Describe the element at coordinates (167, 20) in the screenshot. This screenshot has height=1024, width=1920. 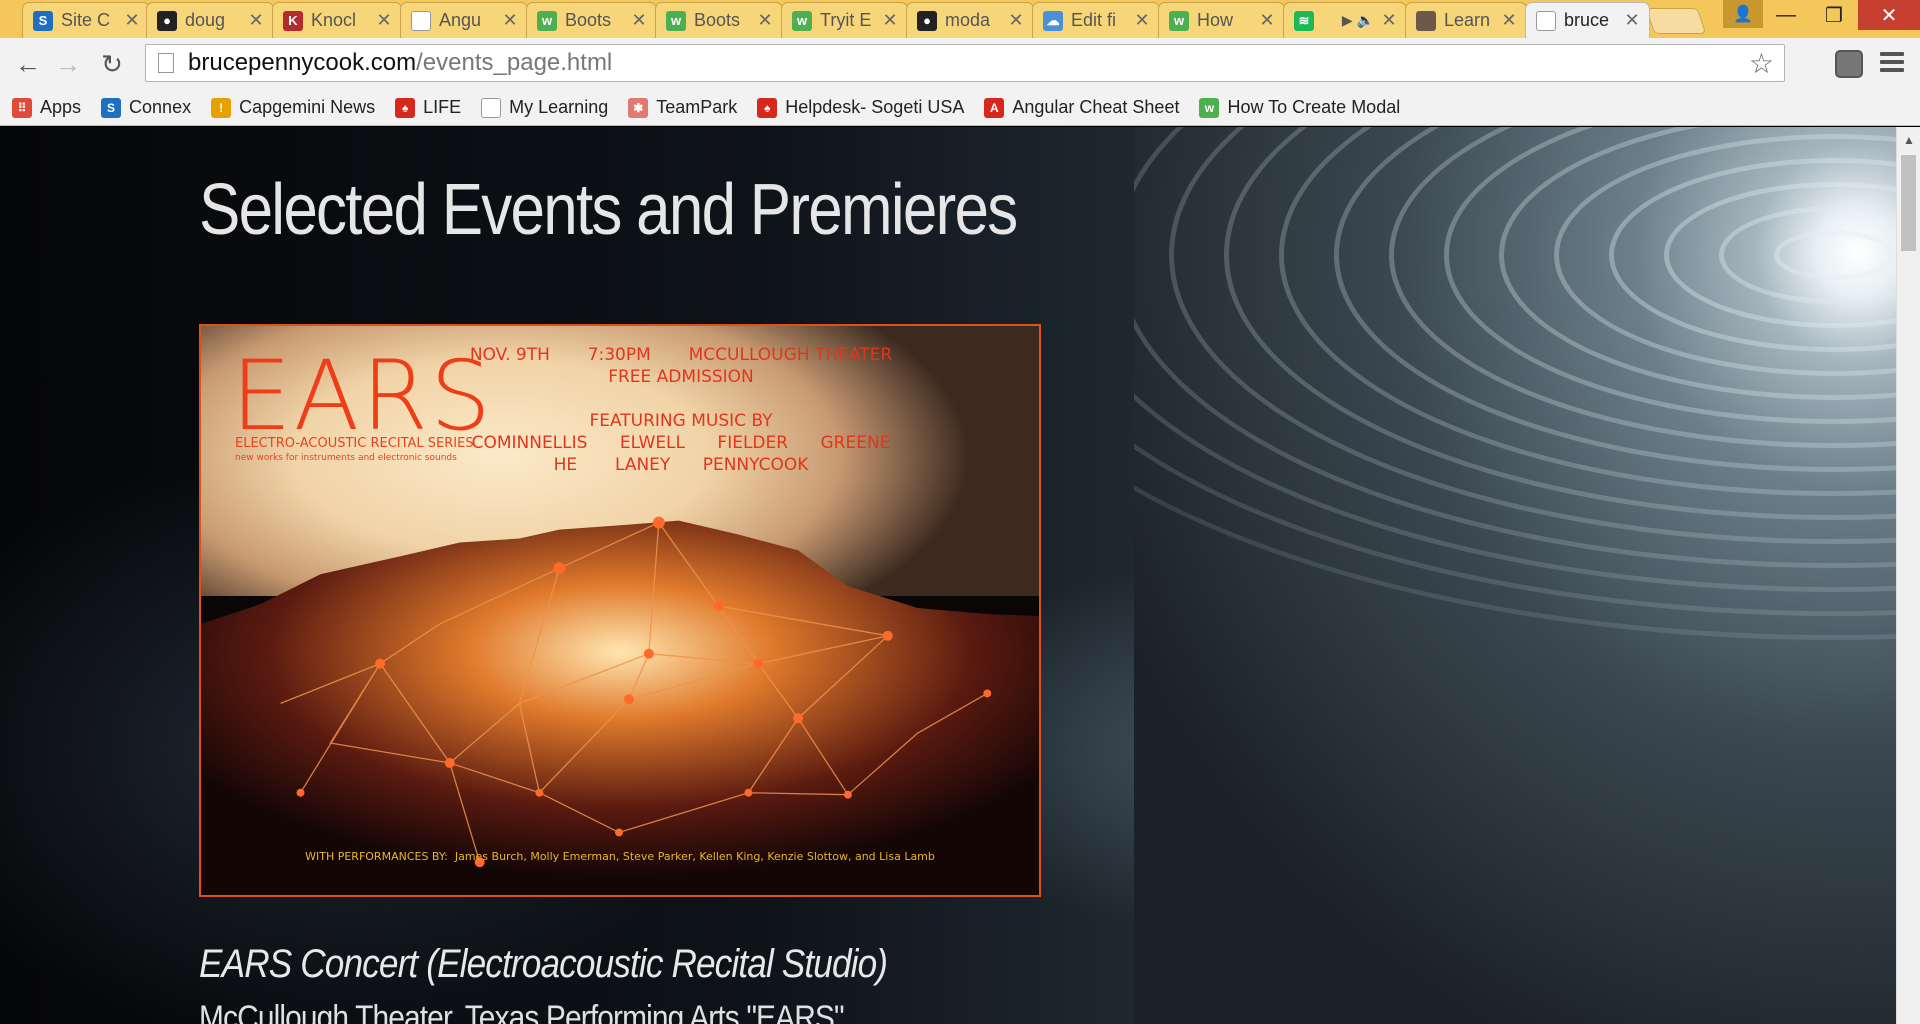
I see `github-icon: ●` at that location.